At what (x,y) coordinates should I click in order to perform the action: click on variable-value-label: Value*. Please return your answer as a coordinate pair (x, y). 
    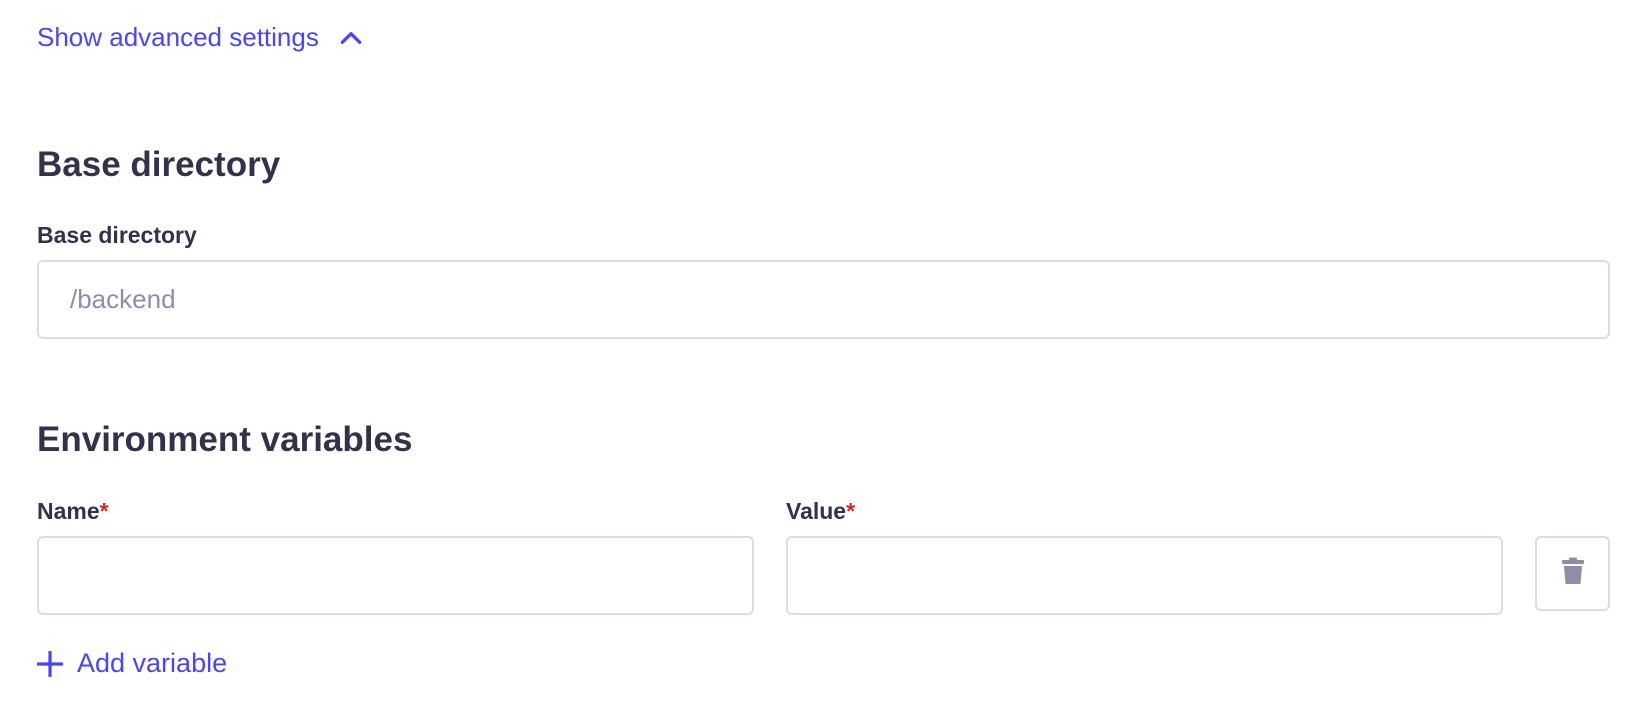
    Looking at the image, I should click on (820, 511).